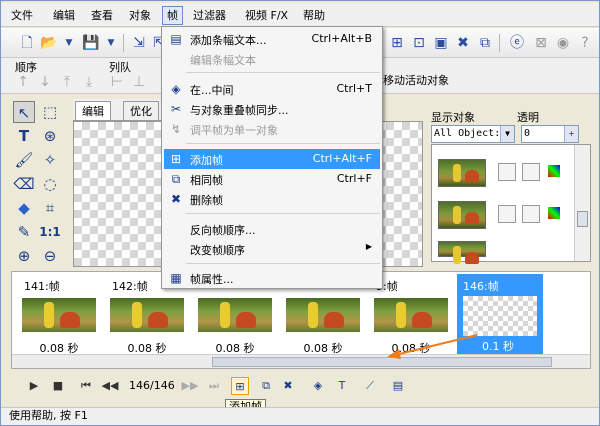 The height and width of the screenshot is (426, 600). Describe the element at coordinates (50, 208) in the screenshot. I see `crop-tool-icon: ⌗` at that location.